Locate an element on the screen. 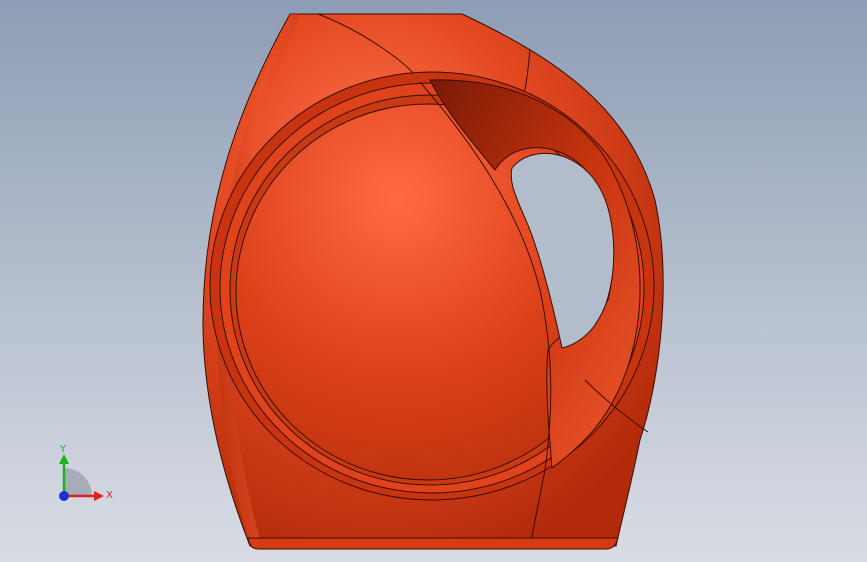 The width and height of the screenshot is (867, 562). reference-triad: Y X is located at coordinates (86, 472).